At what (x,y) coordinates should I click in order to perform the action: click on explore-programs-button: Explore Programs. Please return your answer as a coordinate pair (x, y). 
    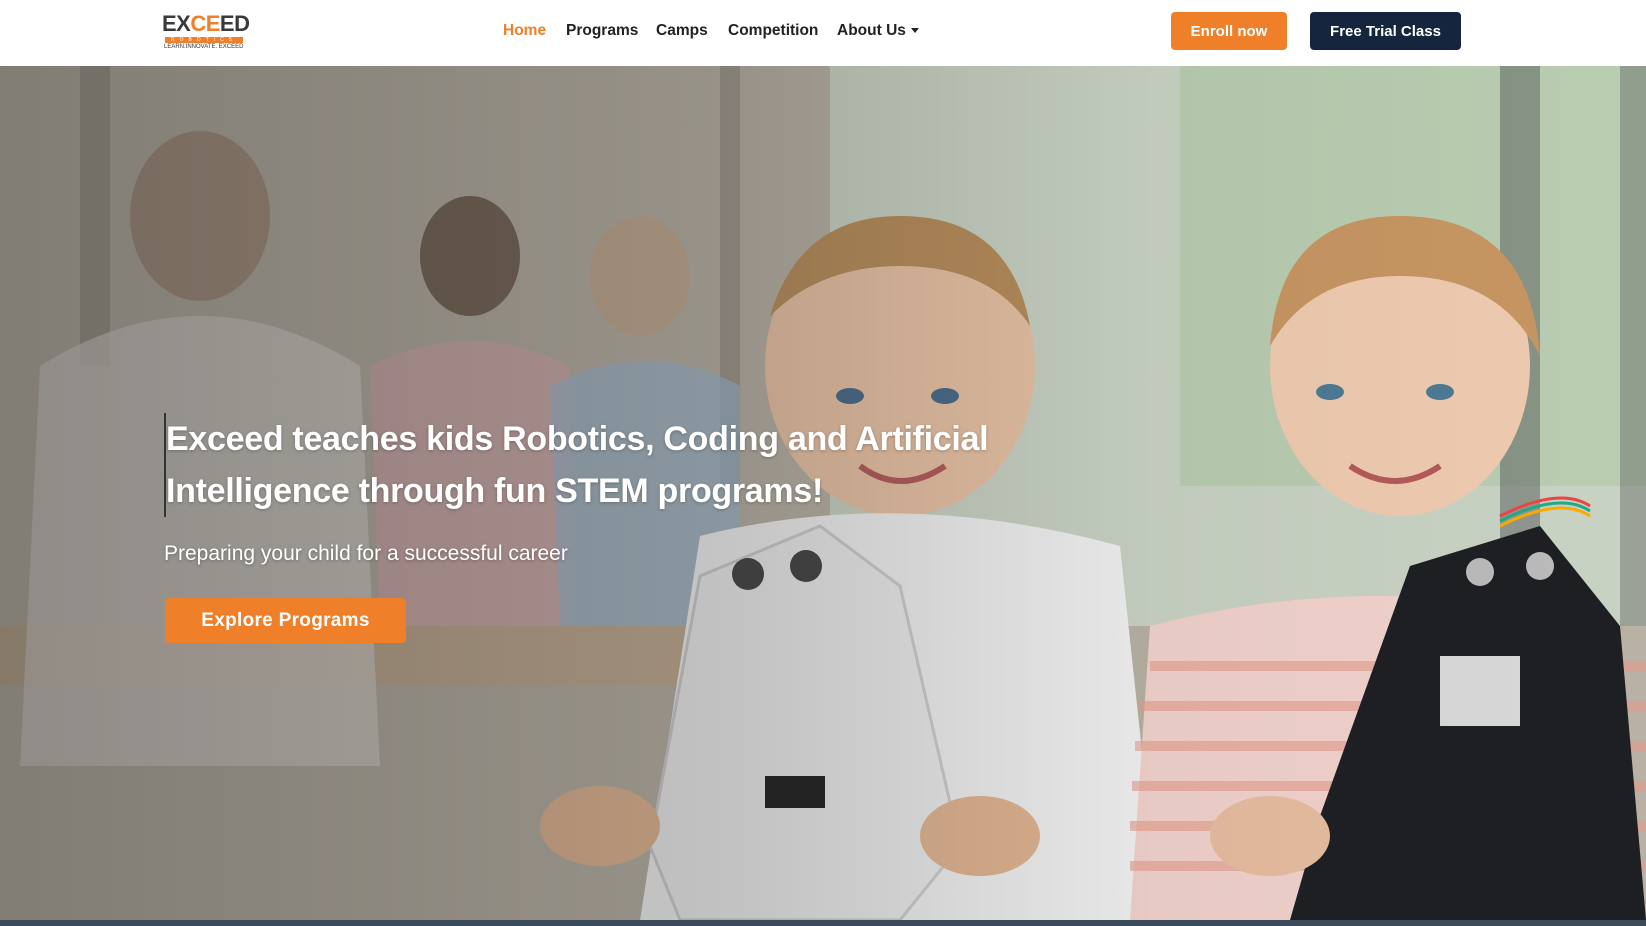
    Looking at the image, I should click on (285, 620).